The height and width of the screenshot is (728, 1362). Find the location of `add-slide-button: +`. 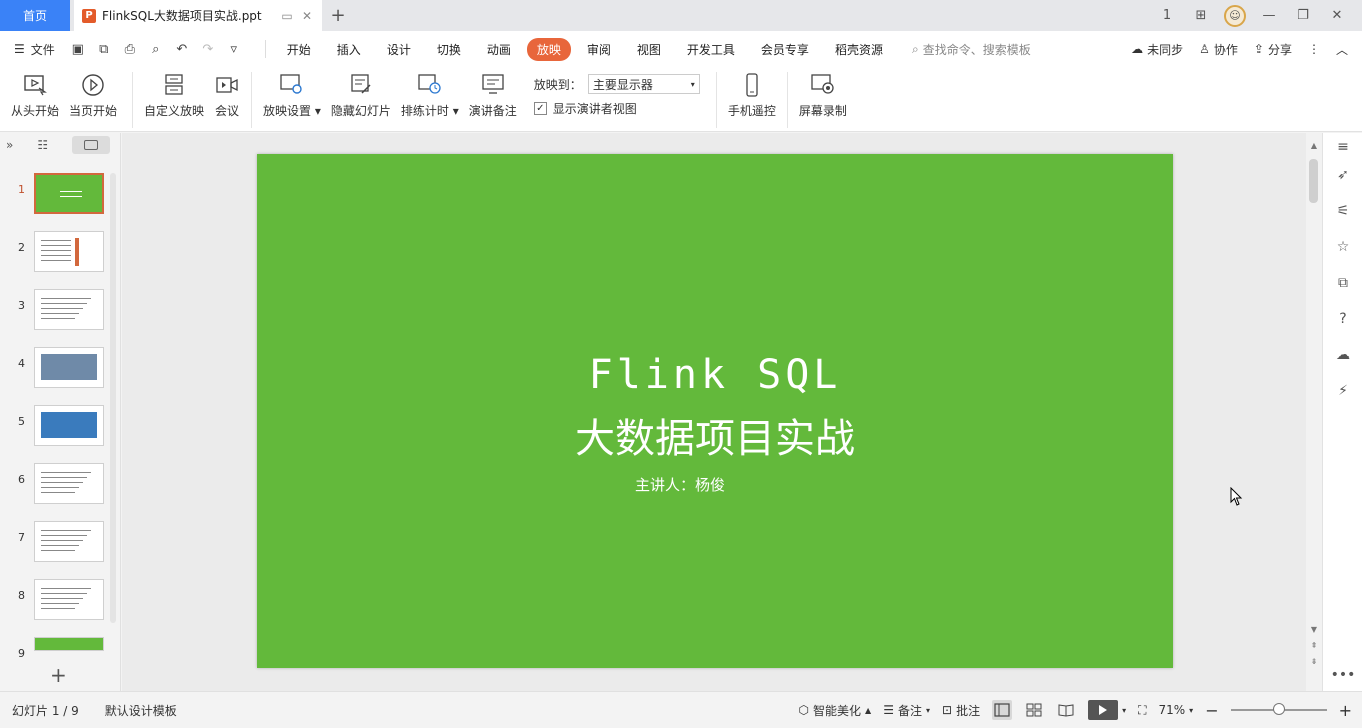

add-slide-button: + is located at coordinates (58, 675).